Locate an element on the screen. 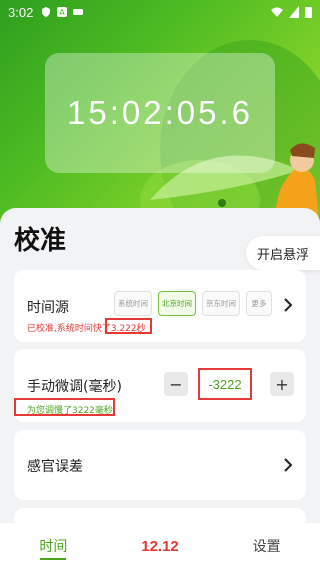  time-source-card: 时间源 系统时间 北京时间 京东时间 更多 已校准,系统时间快了3.222秒 is located at coordinates (160, 306).